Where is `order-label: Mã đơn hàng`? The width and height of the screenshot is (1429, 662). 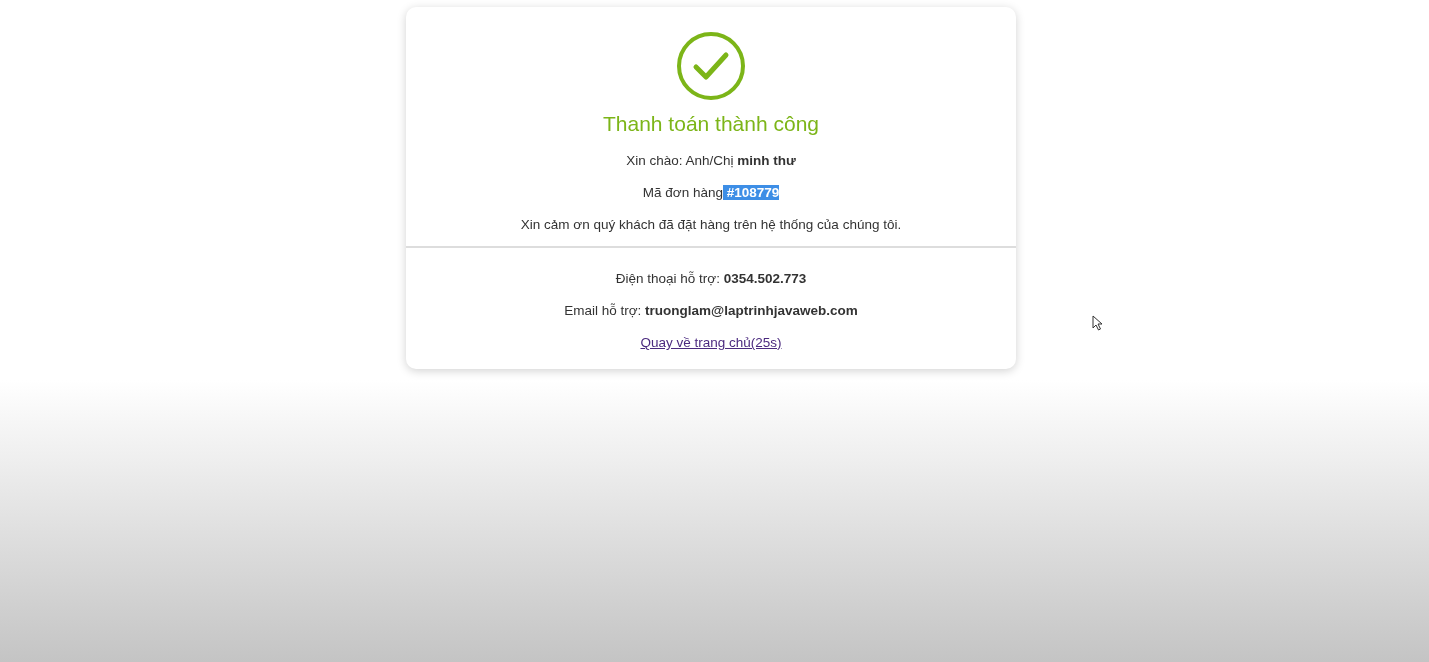
order-label: Mã đơn hàng is located at coordinates (682, 192).